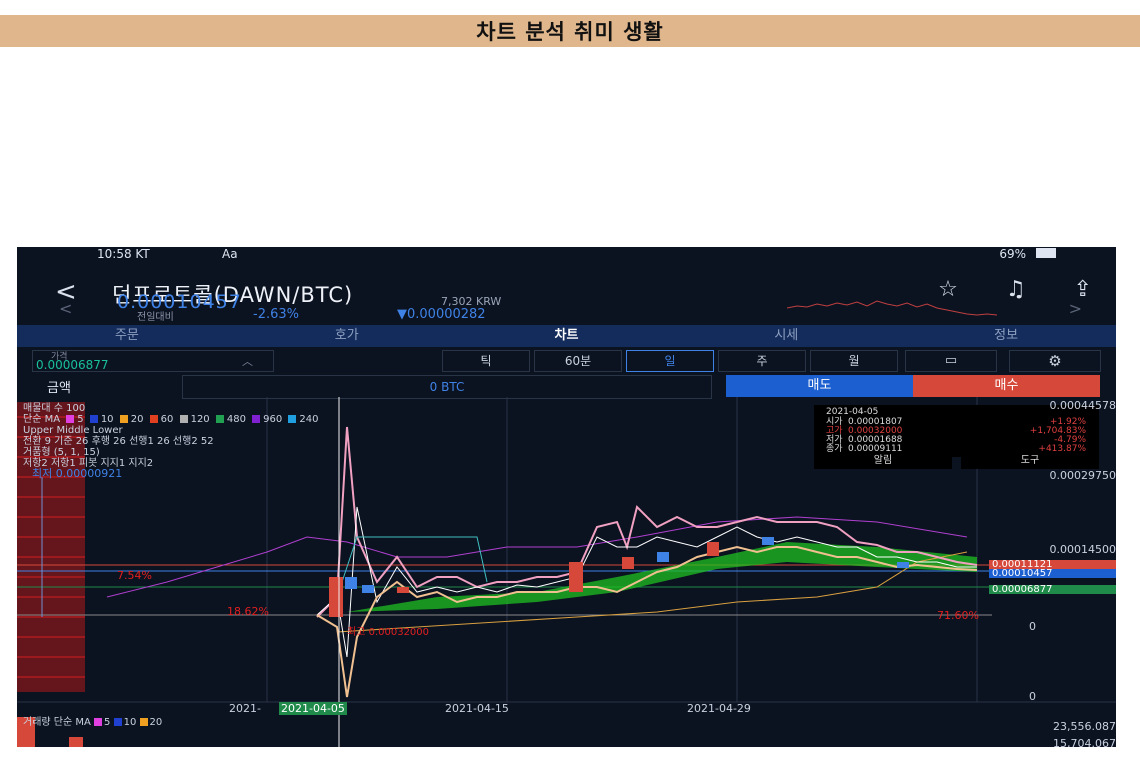 The image size is (1140, 760). What do you see at coordinates (958, 615) in the screenshot?
I see `annotation-pct3: 71.60%` at bounding box center [958, 615].